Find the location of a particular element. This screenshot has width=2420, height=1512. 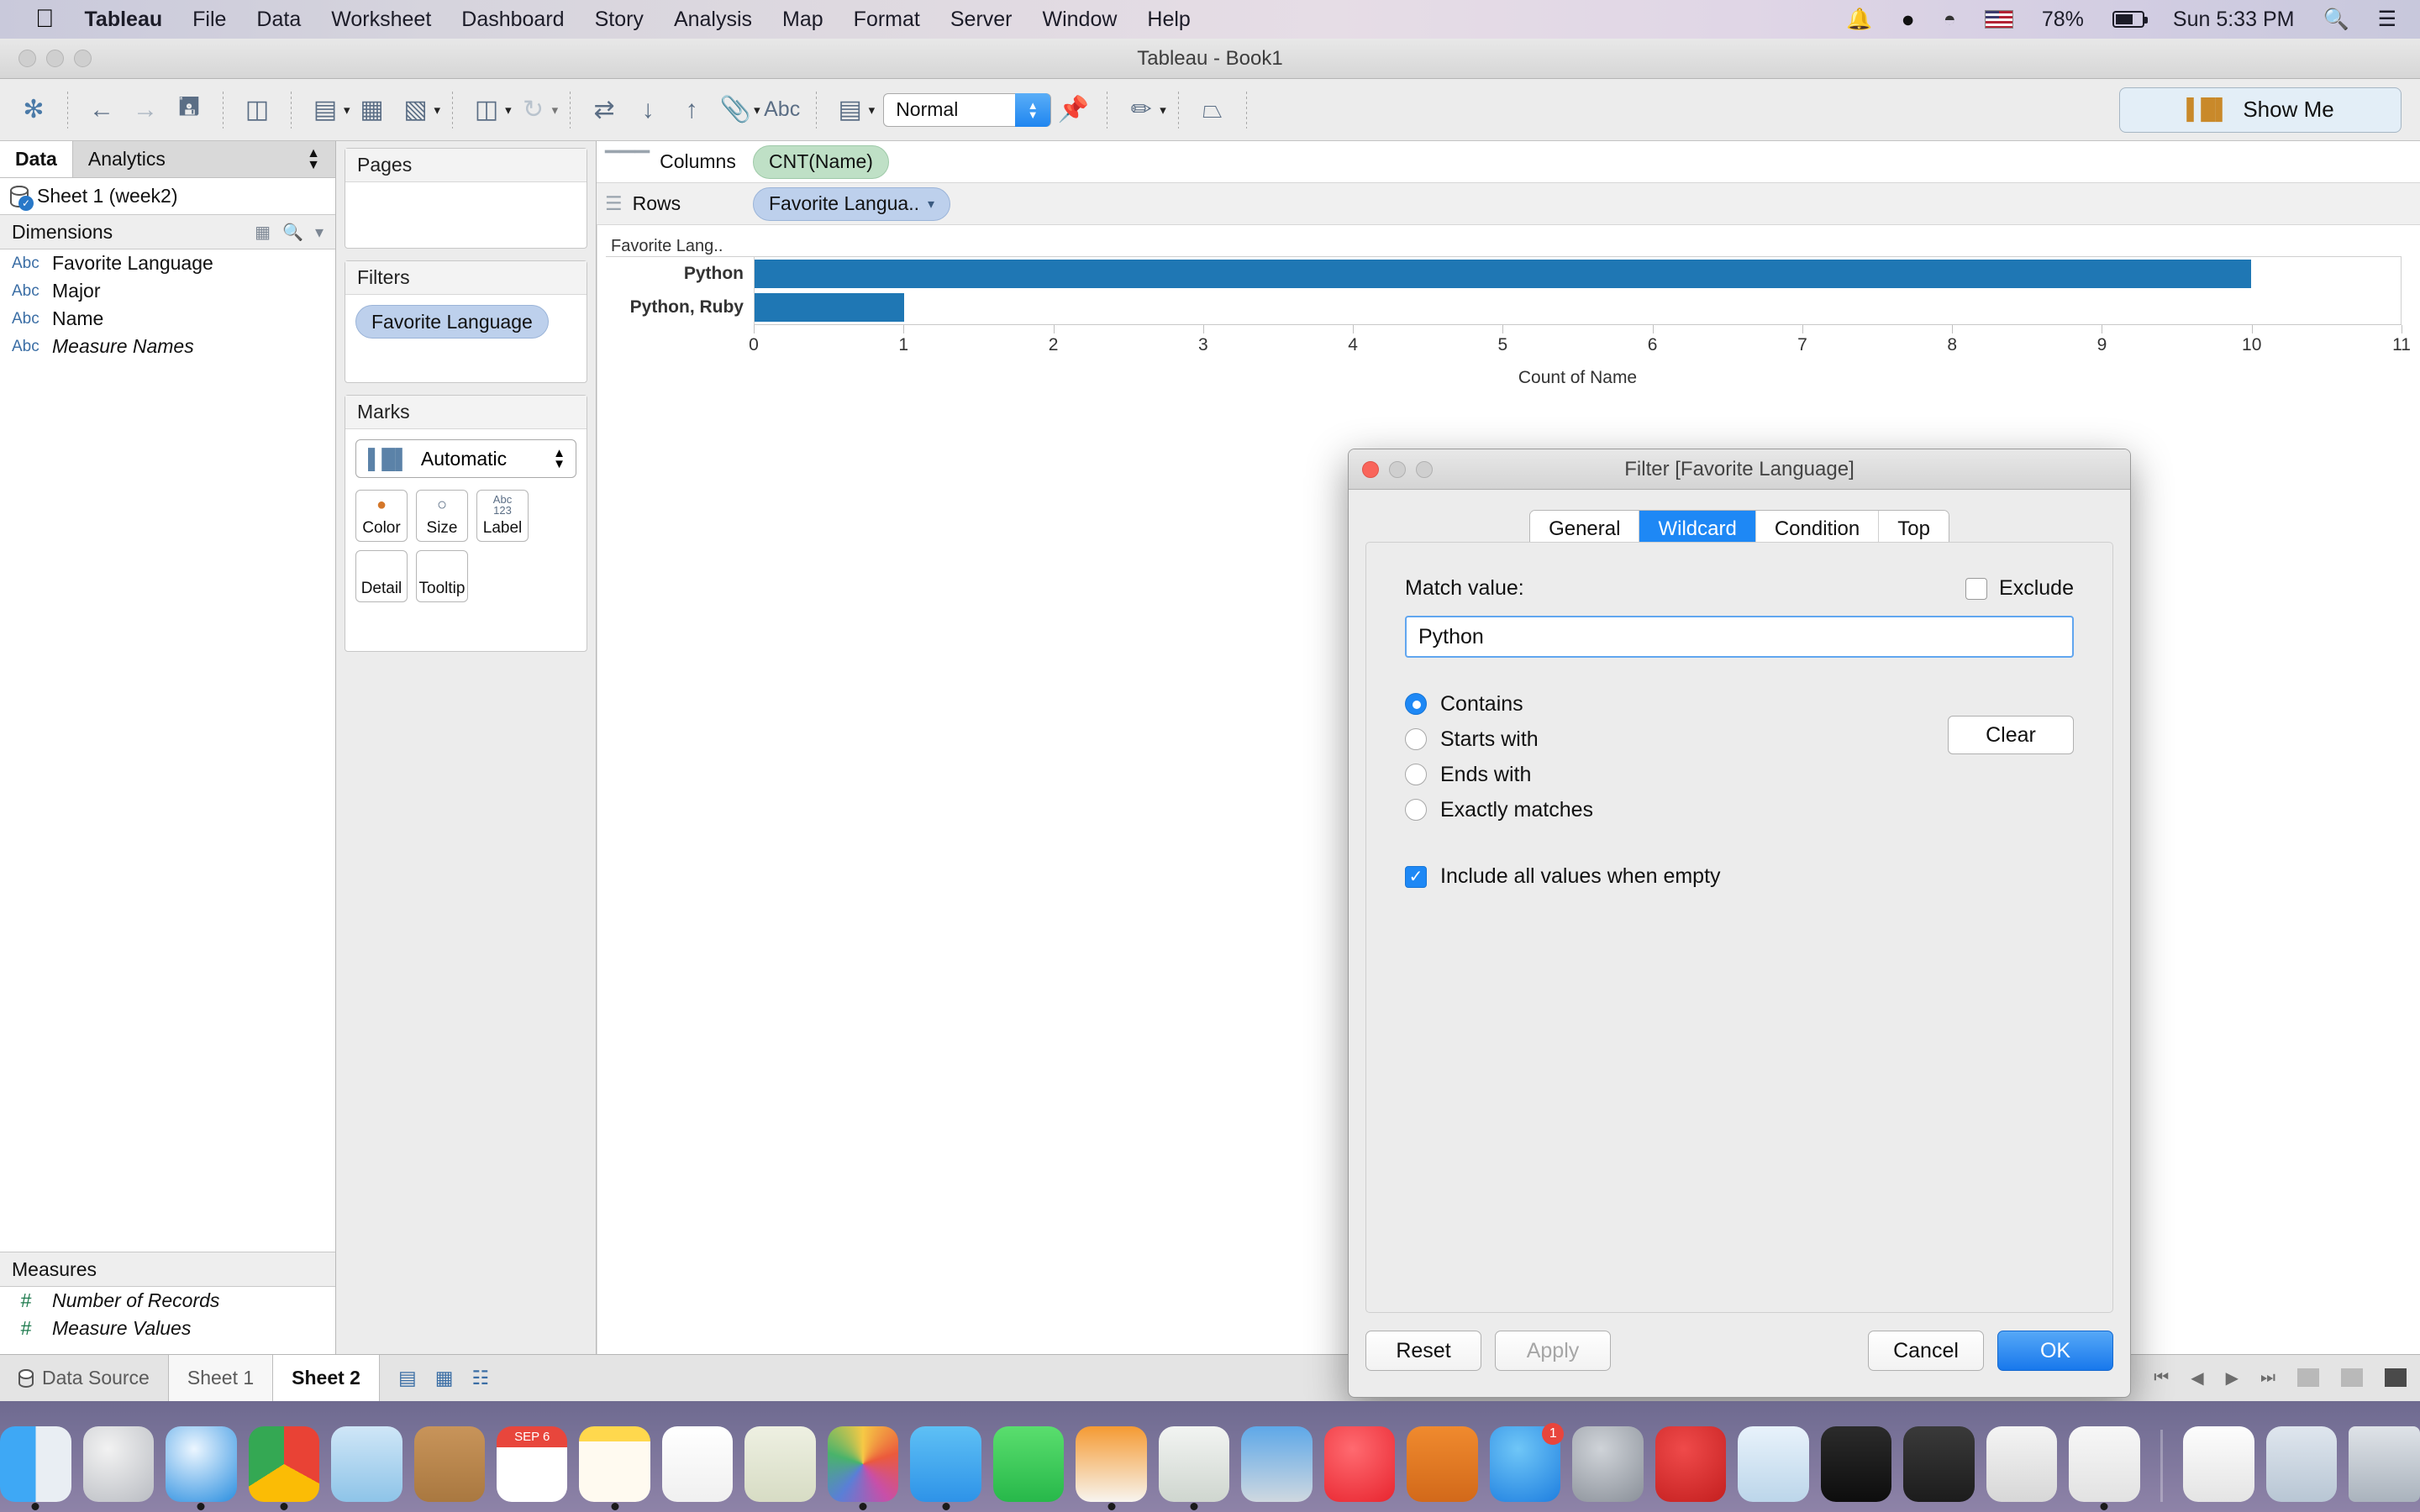

fix-axes-button: ▤ is located at coordinates (850, 110).